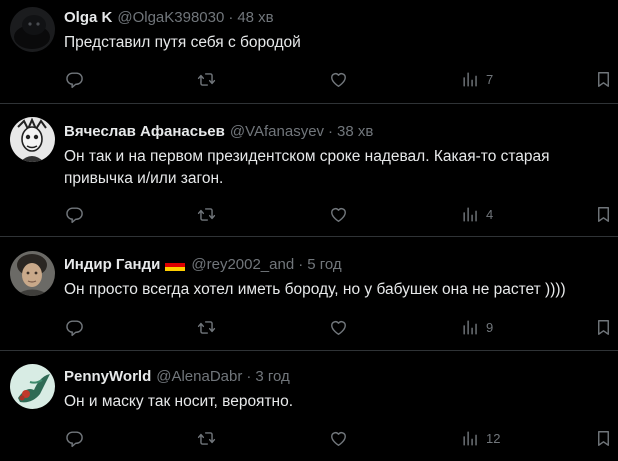  What do you see at coordinates (242, 265) in the screenshot?
I see `user-handle: @rey2002_and` at bounding box center [242, 265].